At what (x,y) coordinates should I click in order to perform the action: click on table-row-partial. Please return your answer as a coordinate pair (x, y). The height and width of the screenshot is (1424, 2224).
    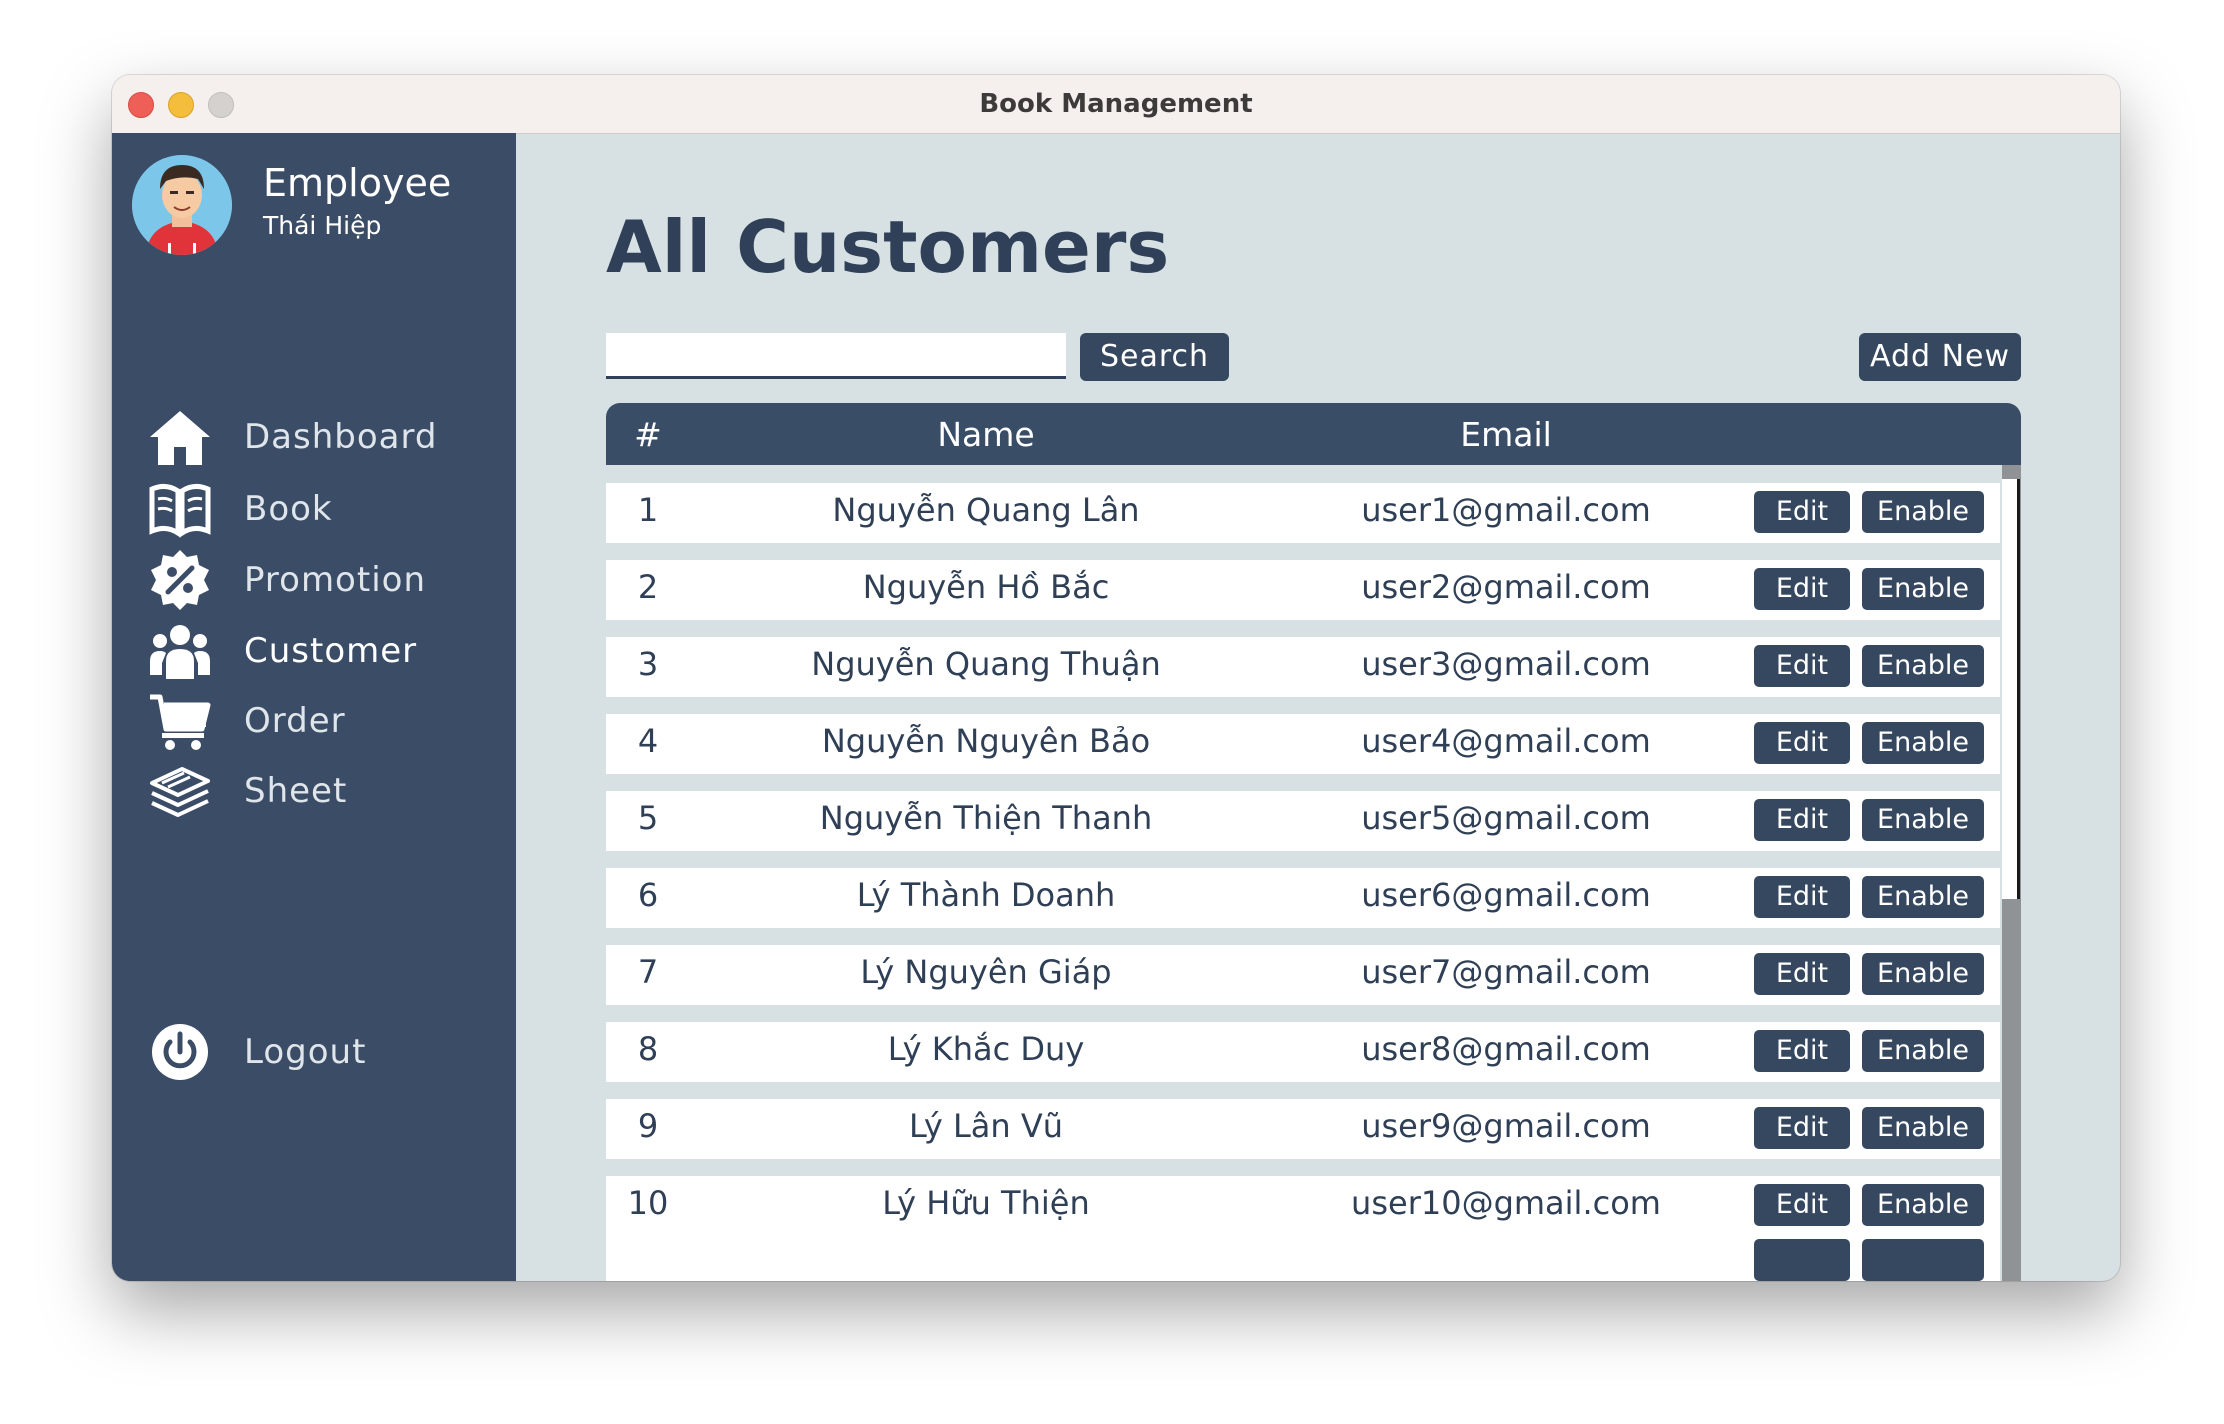
    Looking at the image, I should click on (1303, 1256).